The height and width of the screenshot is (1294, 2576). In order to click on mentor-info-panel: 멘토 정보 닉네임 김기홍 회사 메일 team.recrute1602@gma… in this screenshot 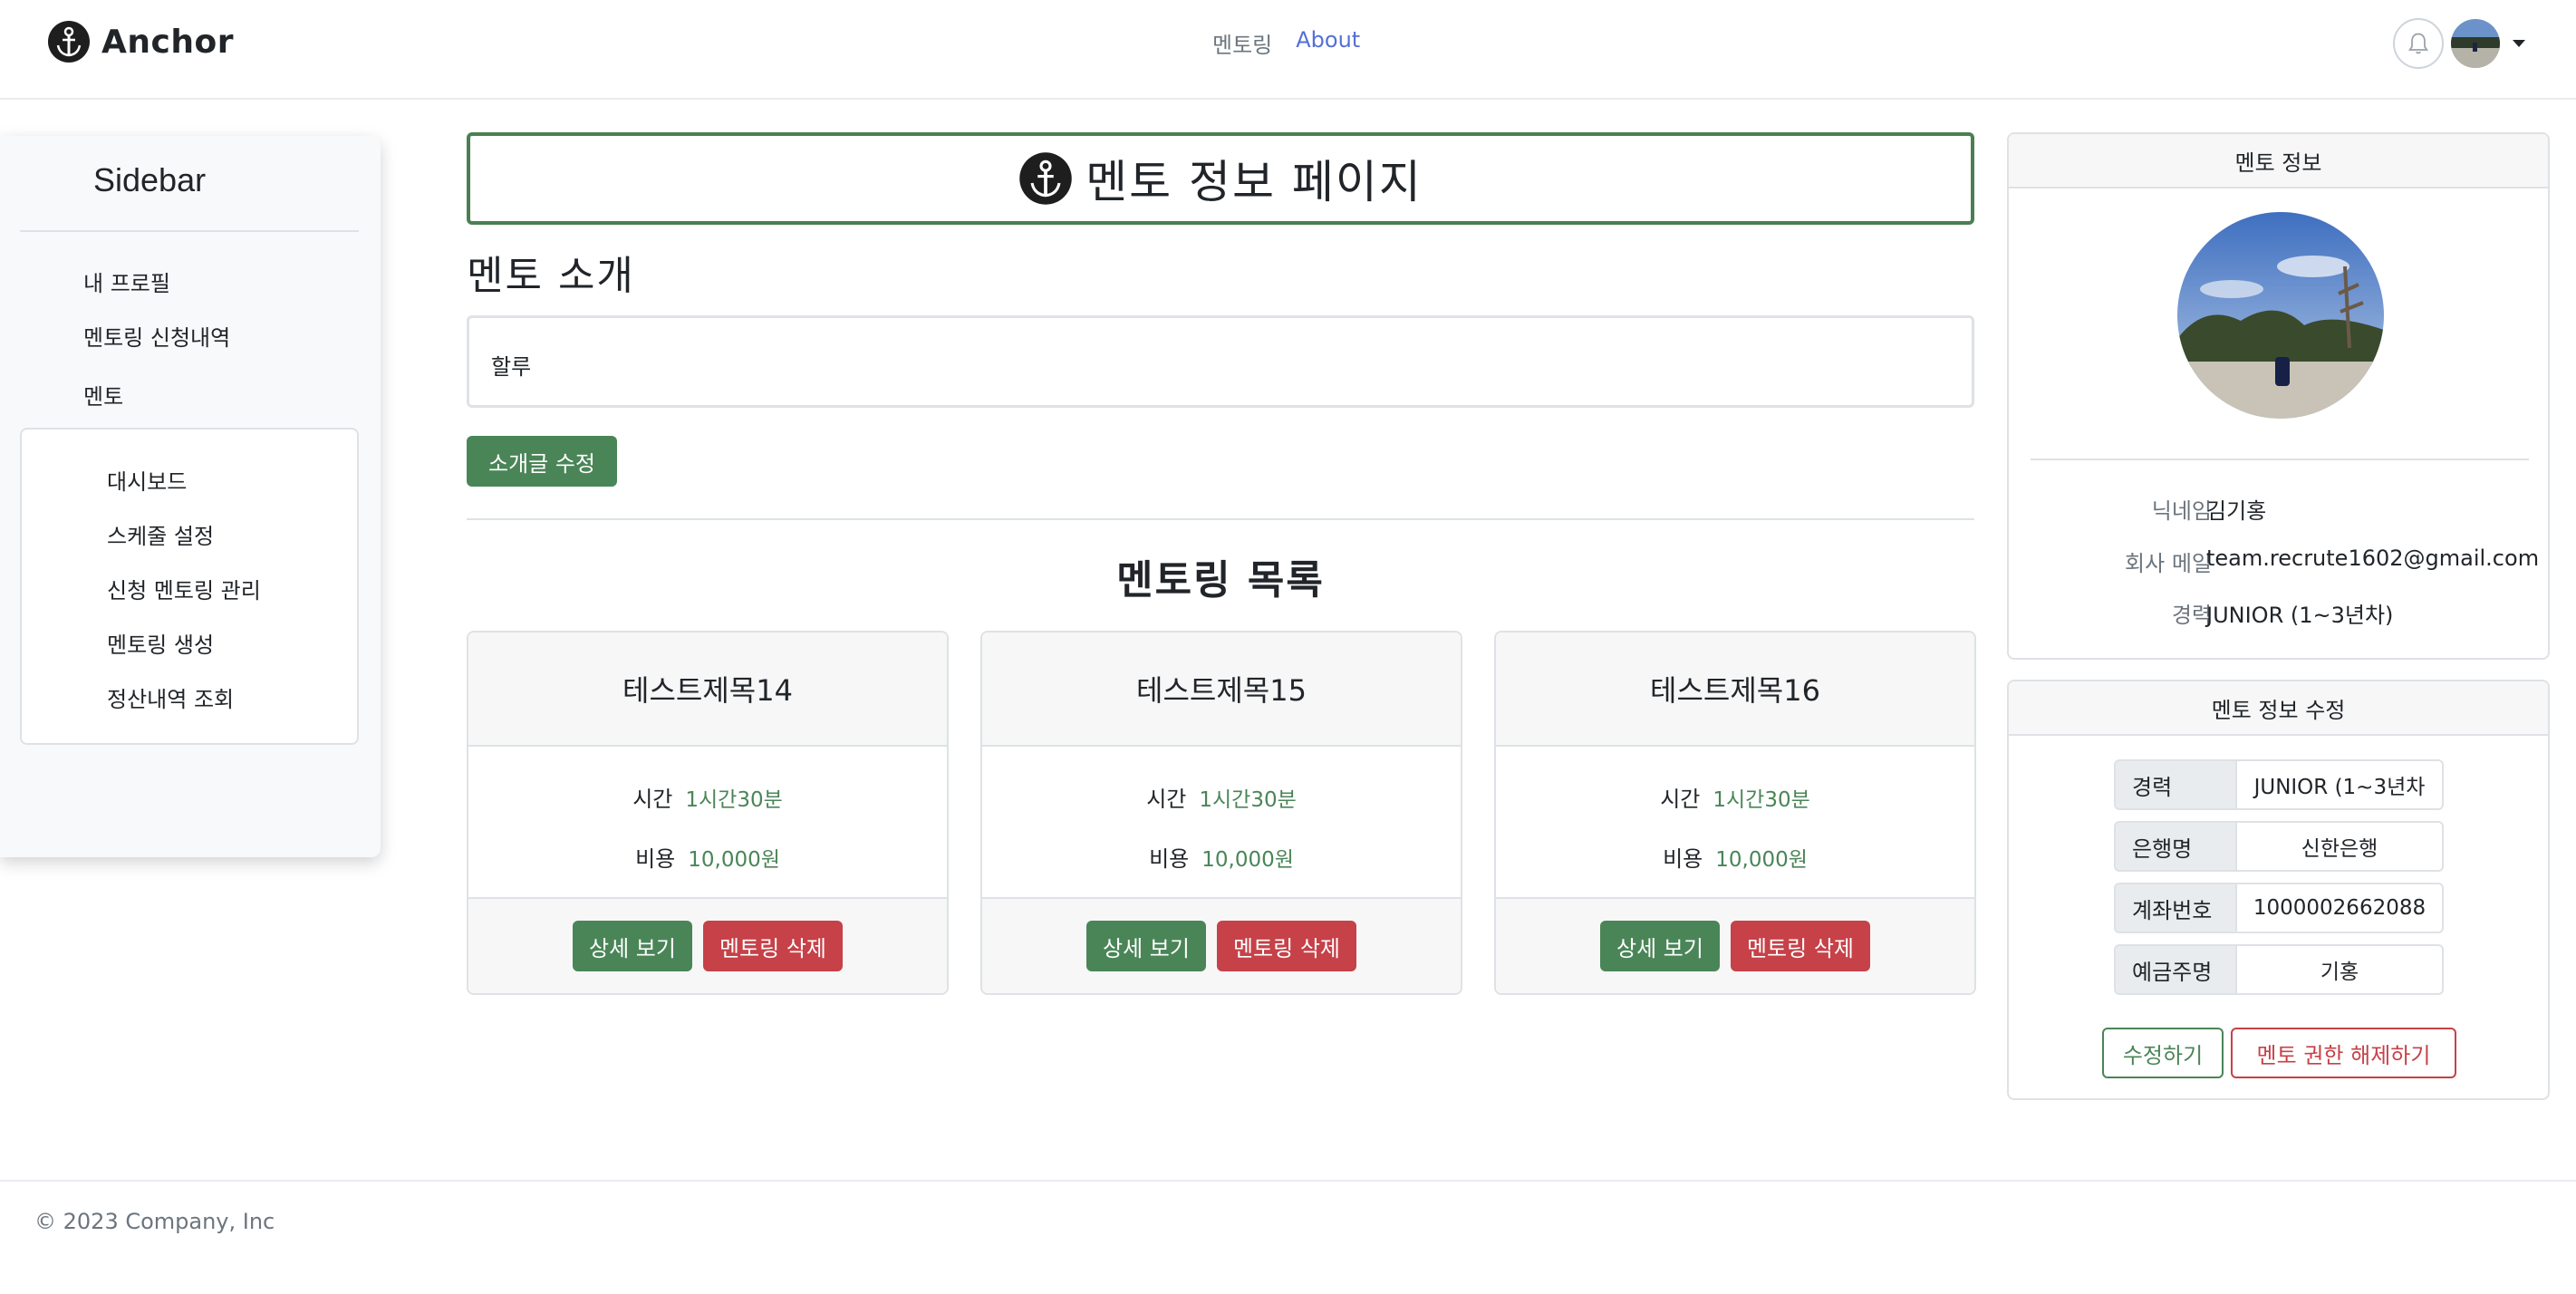, I will do `click(2278, 396)`.